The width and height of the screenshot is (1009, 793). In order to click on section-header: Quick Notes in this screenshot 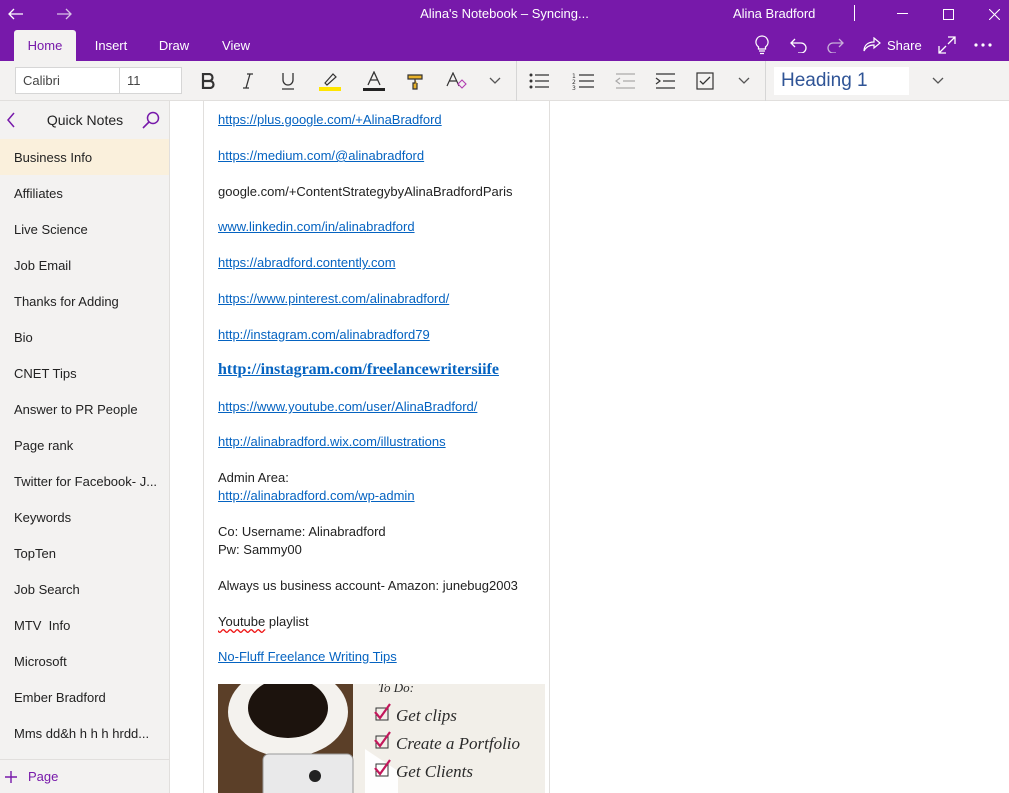, I will do `click(85, 120)`.